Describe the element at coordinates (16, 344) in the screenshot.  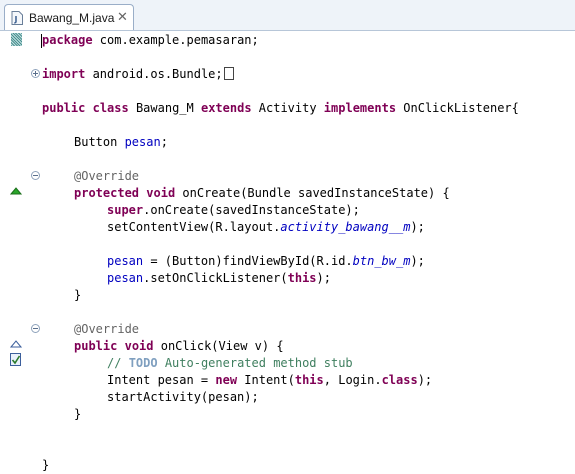
I see `implements-triangle-icon` at that location.